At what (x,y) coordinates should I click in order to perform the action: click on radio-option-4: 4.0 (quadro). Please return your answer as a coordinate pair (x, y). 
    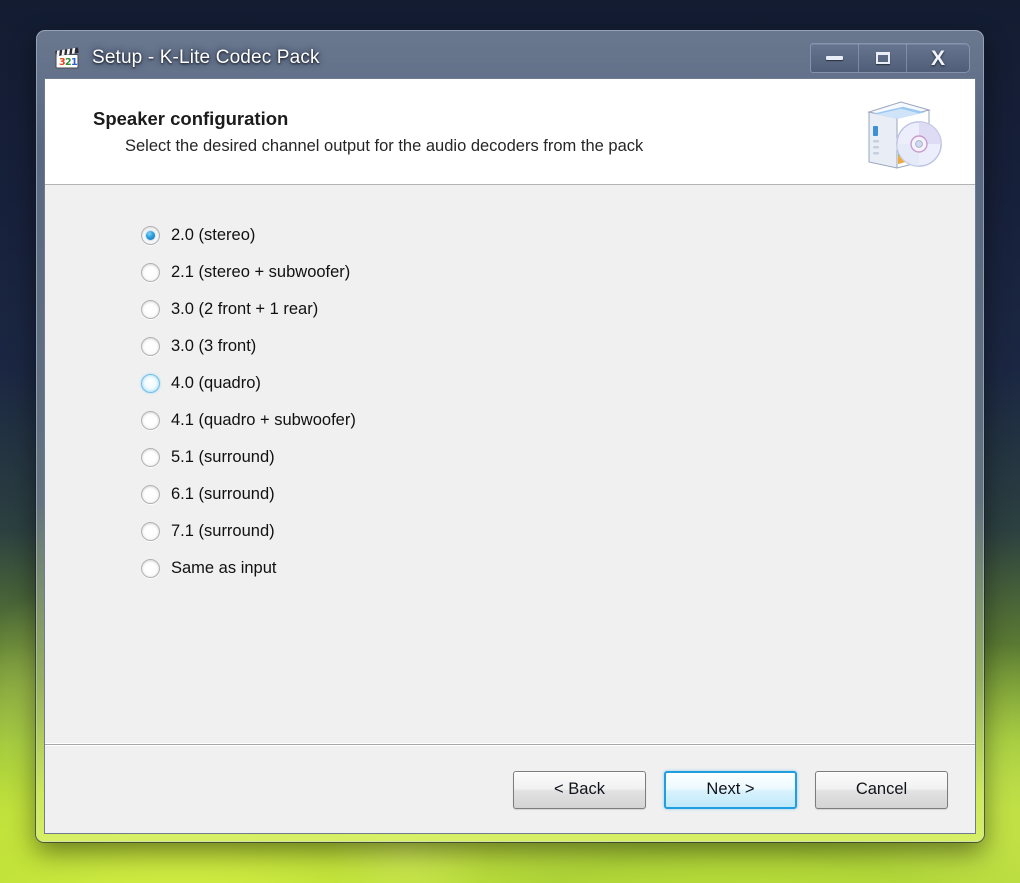
    Looking at the image, I should click on (371, 383).